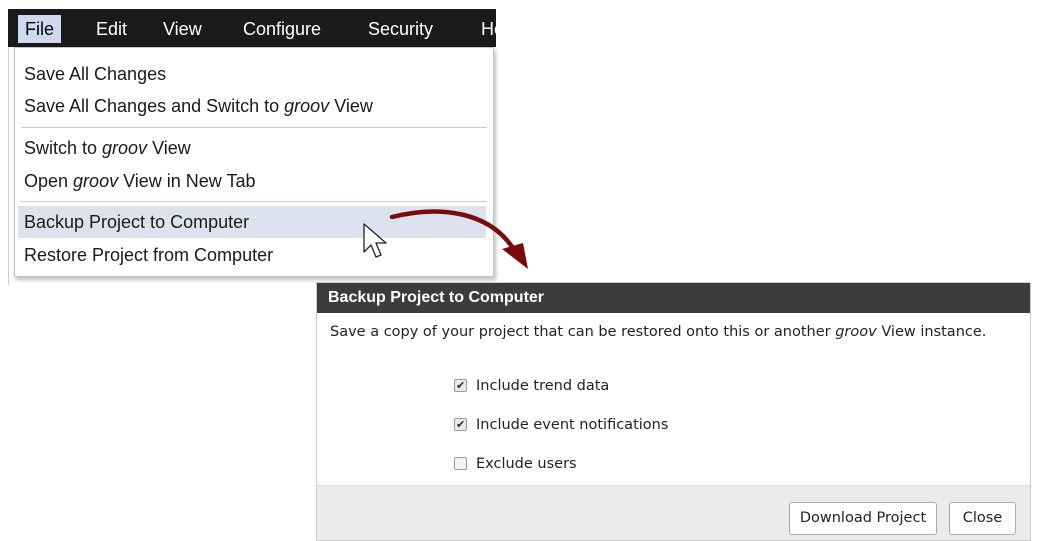 This screenshot has width=1047, height=541. What do you see at coordinates (254, 127) in the screenshot?
I see `menu-separator` at bounding box center [254, 127].